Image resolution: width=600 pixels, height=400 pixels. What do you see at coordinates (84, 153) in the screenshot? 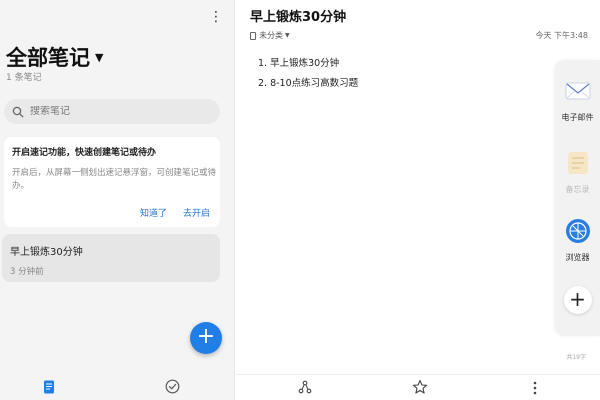
I see `tip-title: 开启速记功能，快速创建笔记或待办` at bounding box center [84, 153].